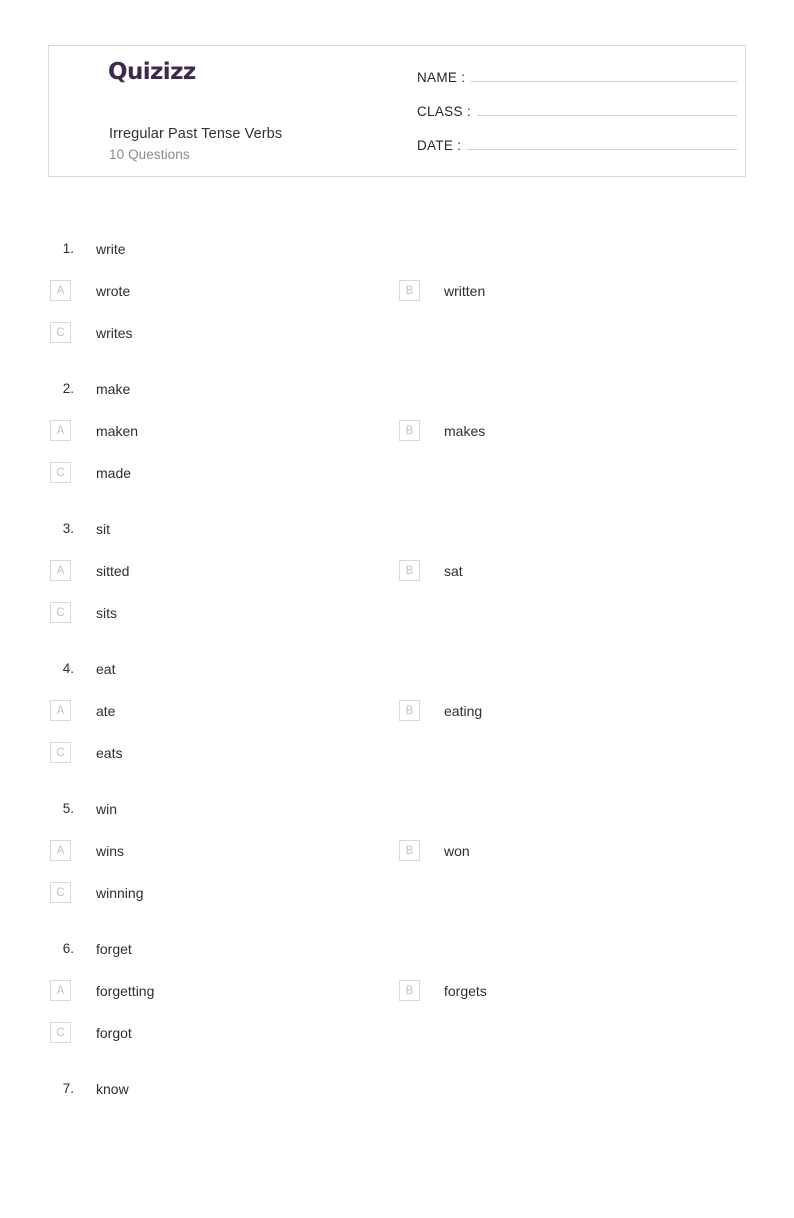  Describe the element at coordinates (94, 430) in the screenshot. I see `answer-option: A maken` at that location.